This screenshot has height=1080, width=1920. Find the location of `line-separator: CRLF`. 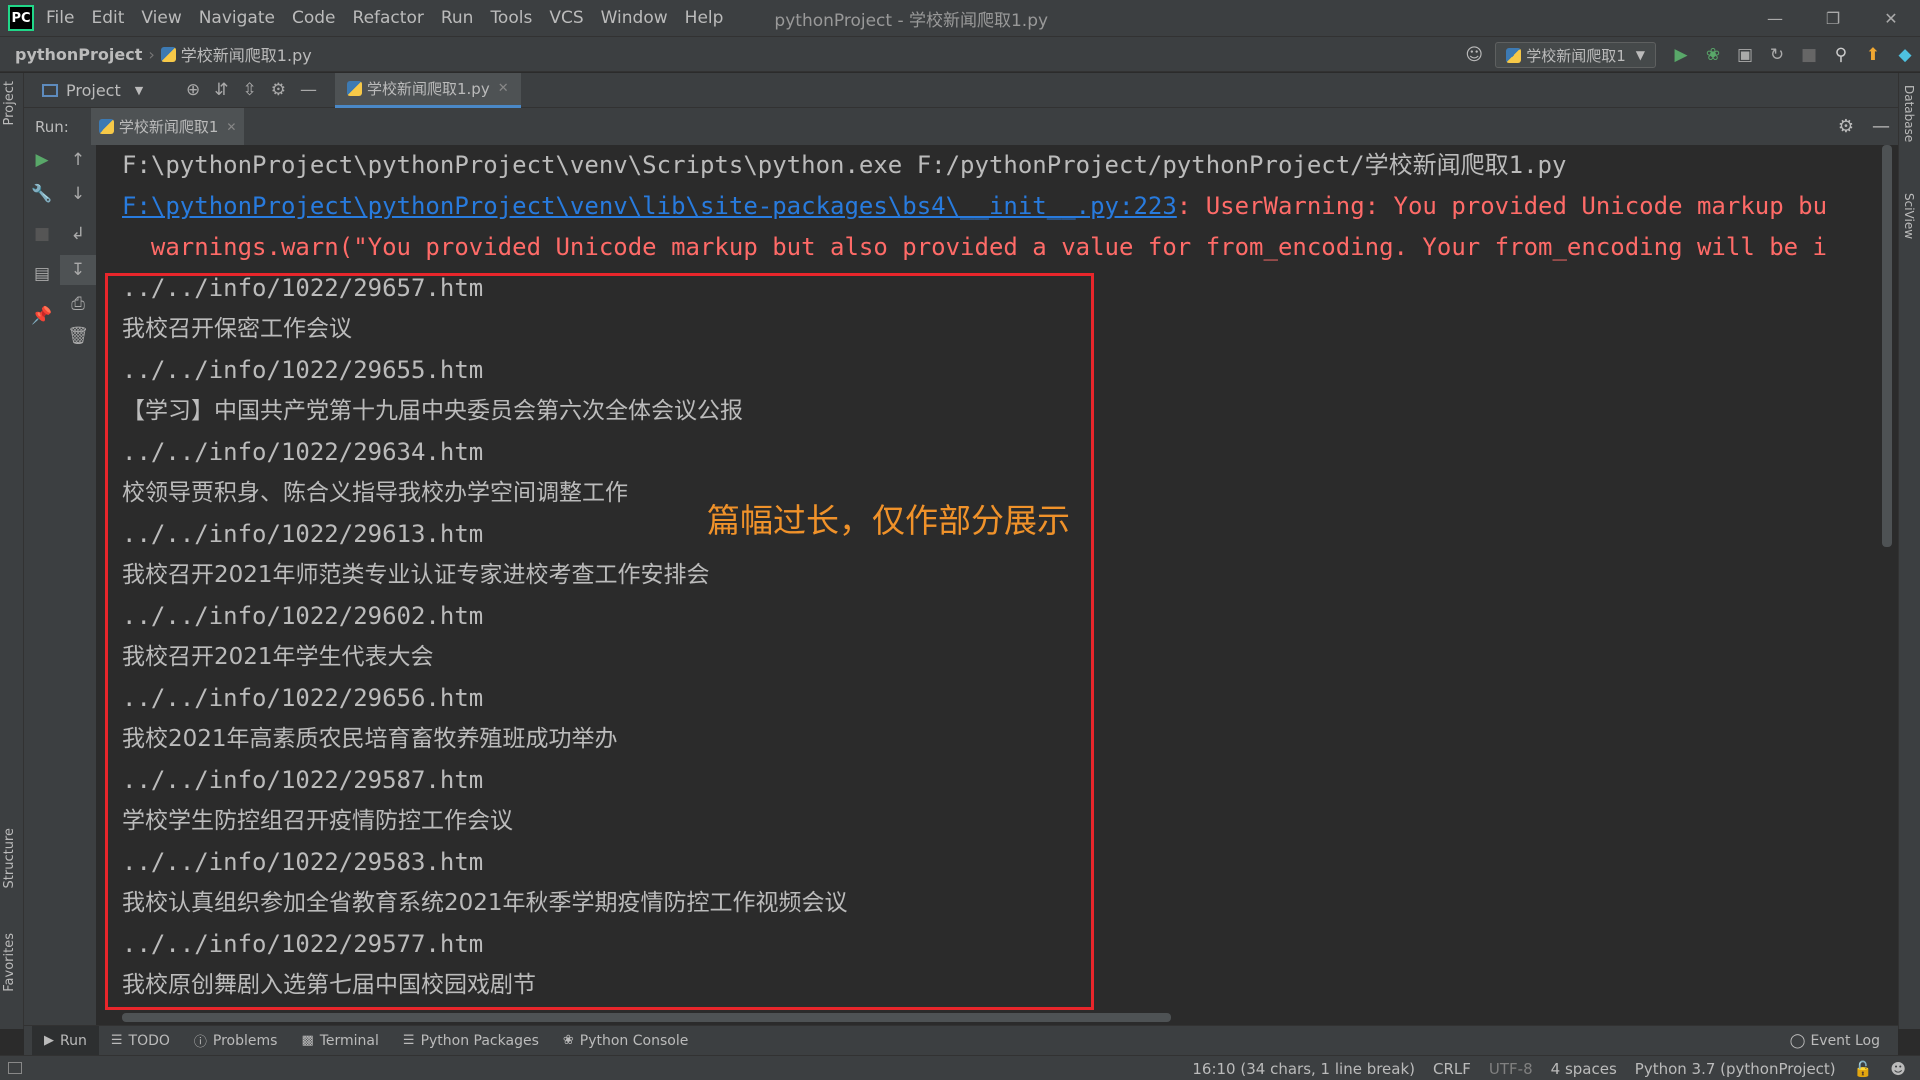

line-separator: CRLF is located at coordinates (1452, 1069).